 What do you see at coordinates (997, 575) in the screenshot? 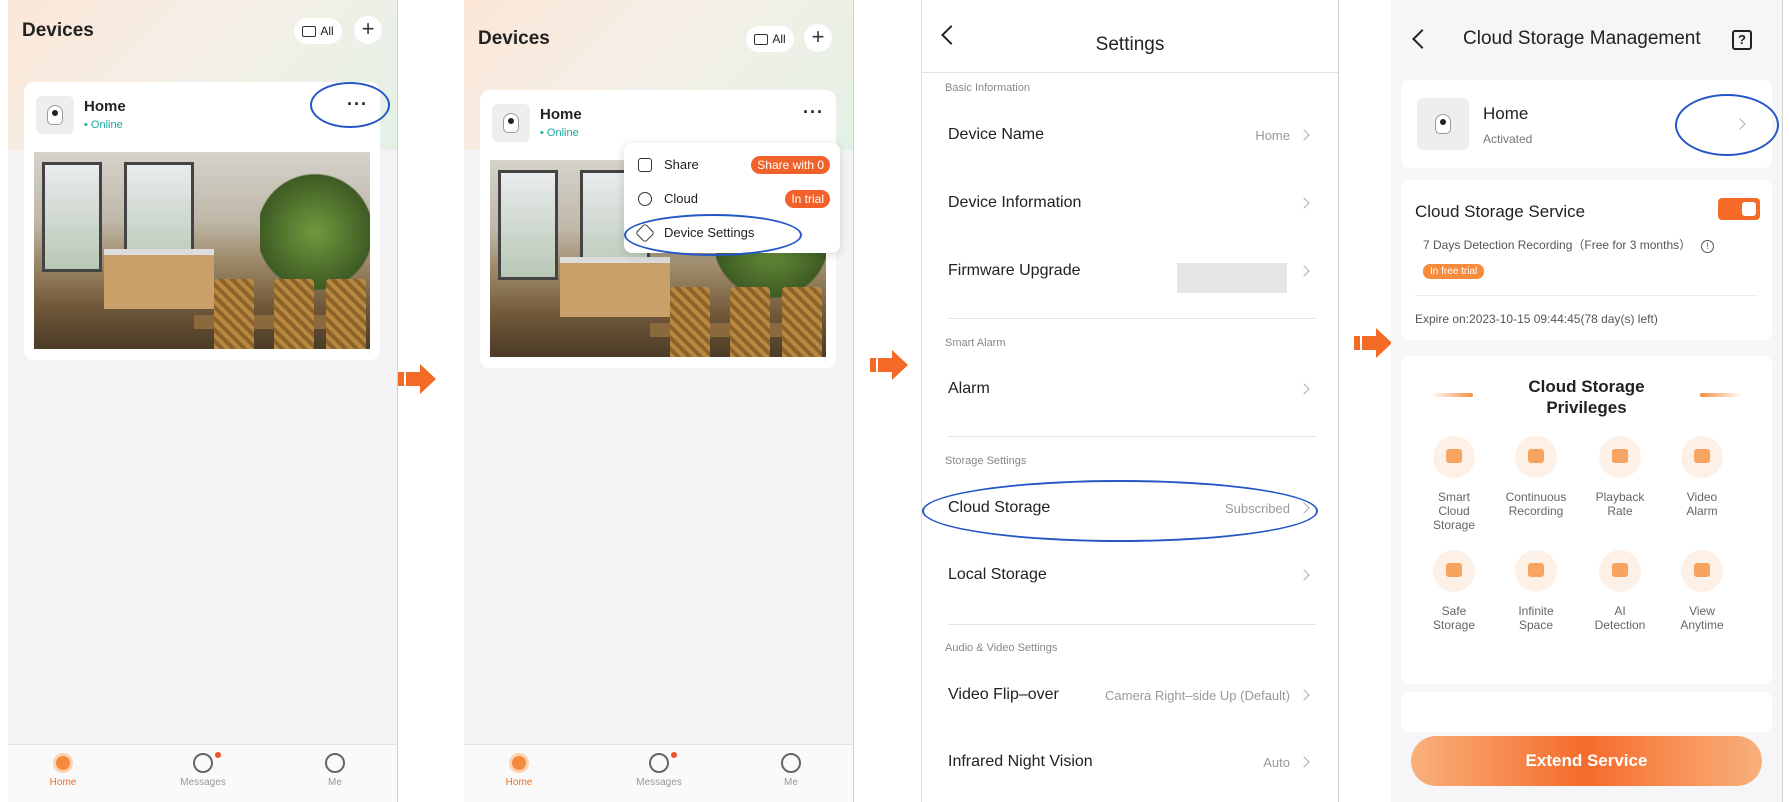
I see `row-local-storage: Local Storage` at bounding box center [997, 575].